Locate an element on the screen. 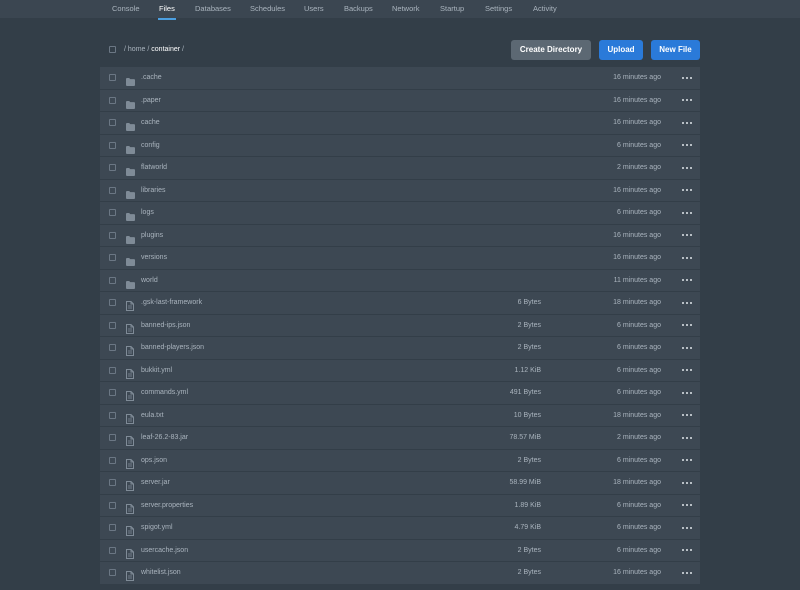 Image resolution: width=800 pixels, height=590 pixels. select-all-checkbox is located at coordinates (112, 49).